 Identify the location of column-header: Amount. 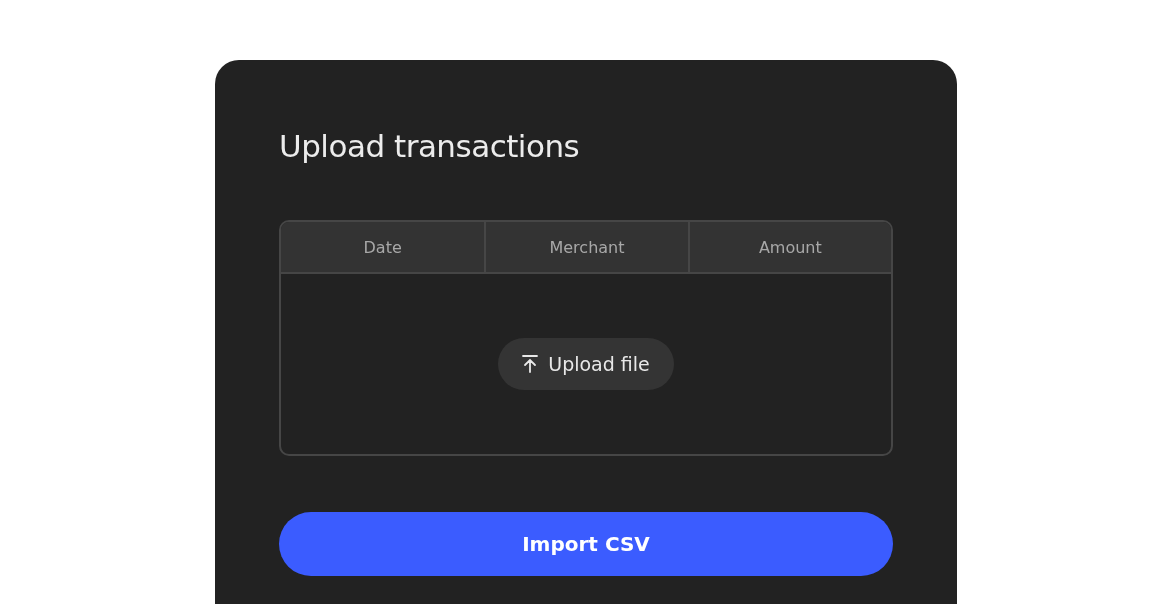
(789, 247).